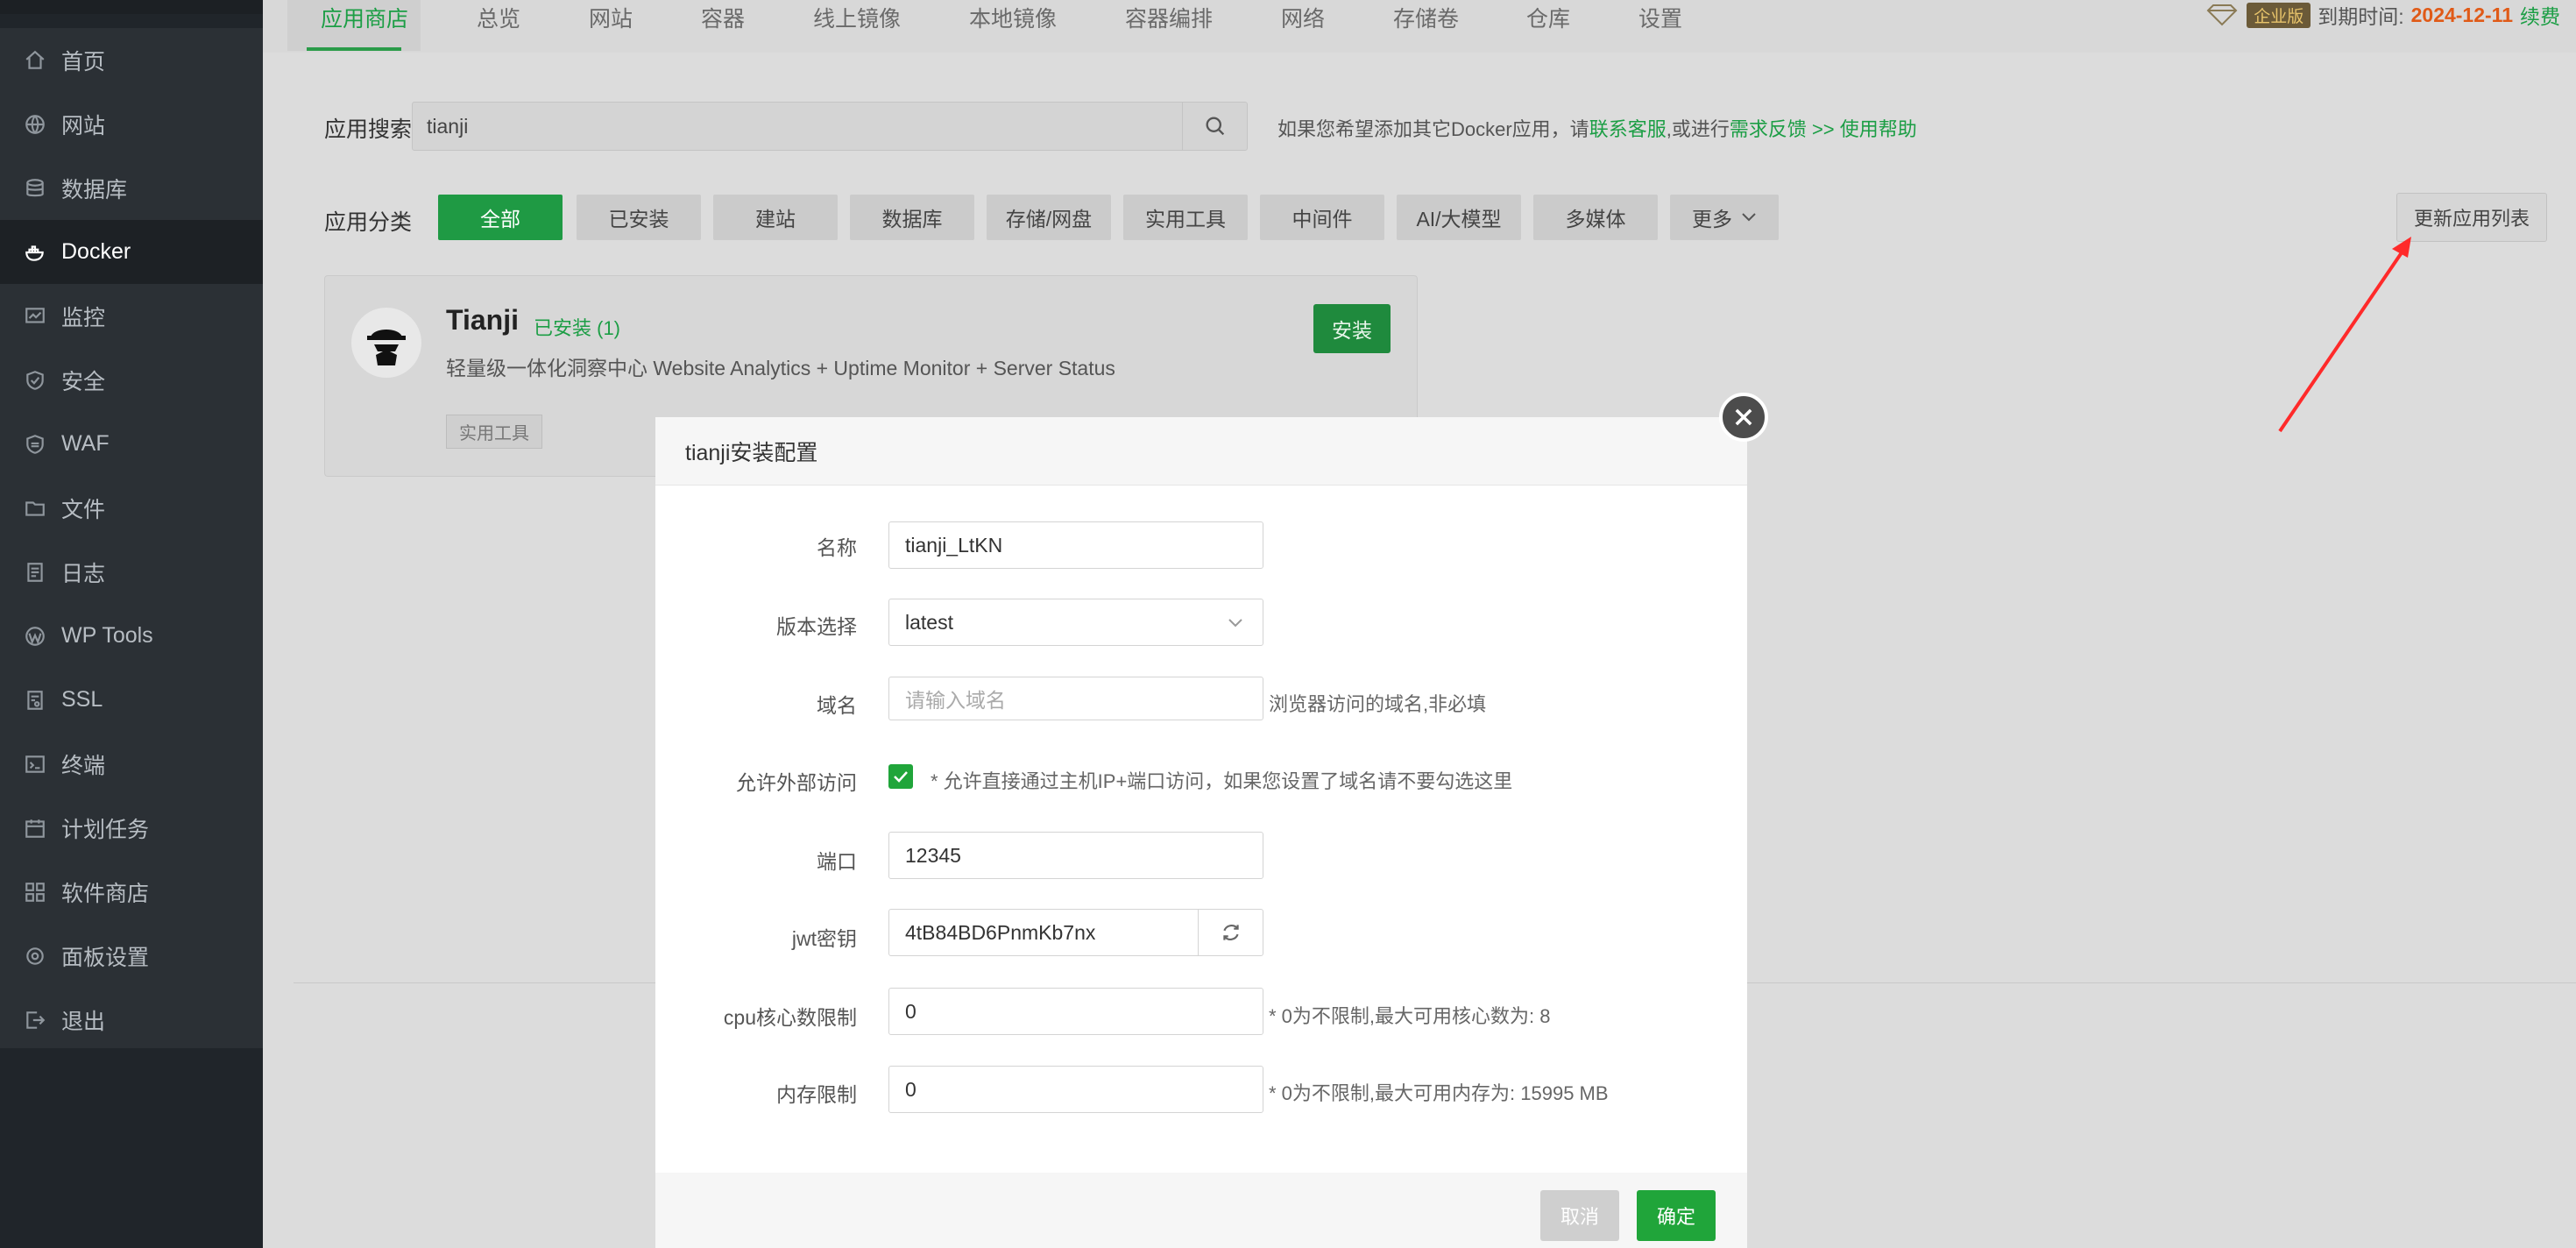 Image resolution: width=2576 pixels, height=1248 pixels. What do you see at coordinates (2471, 217) in the screenshot?
I see `refresh-app-list-button: 更新应用列表` at bounding box center [2471, 217].